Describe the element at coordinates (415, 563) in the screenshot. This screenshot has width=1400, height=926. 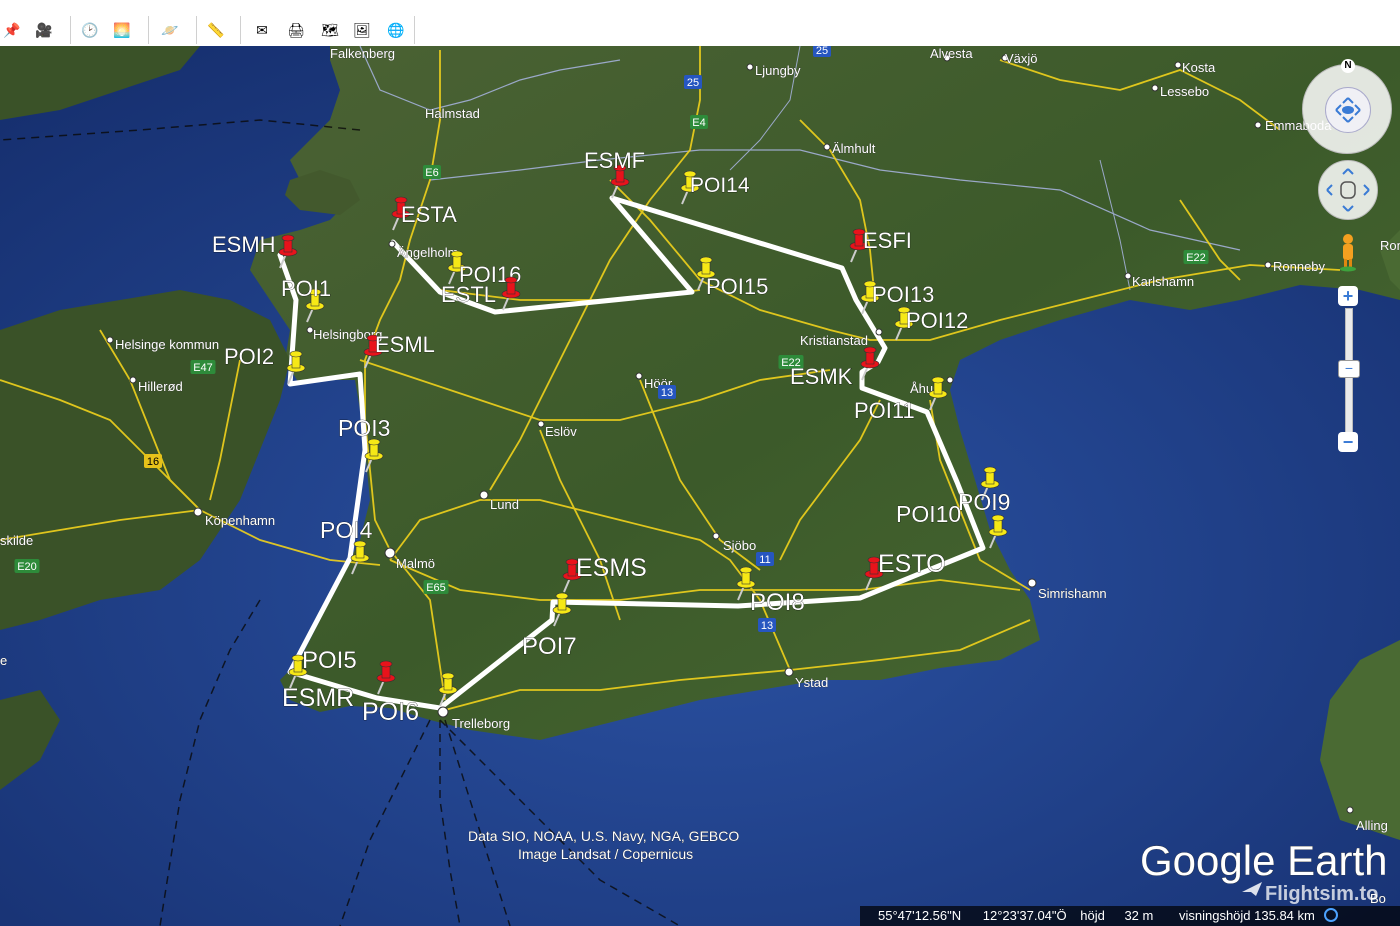
I see `place-label: Malmö` at that location.